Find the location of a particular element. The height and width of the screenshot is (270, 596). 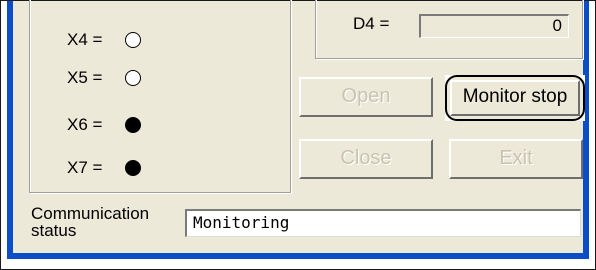

d4-value-field: 0 is located at coordinates (494, 26).